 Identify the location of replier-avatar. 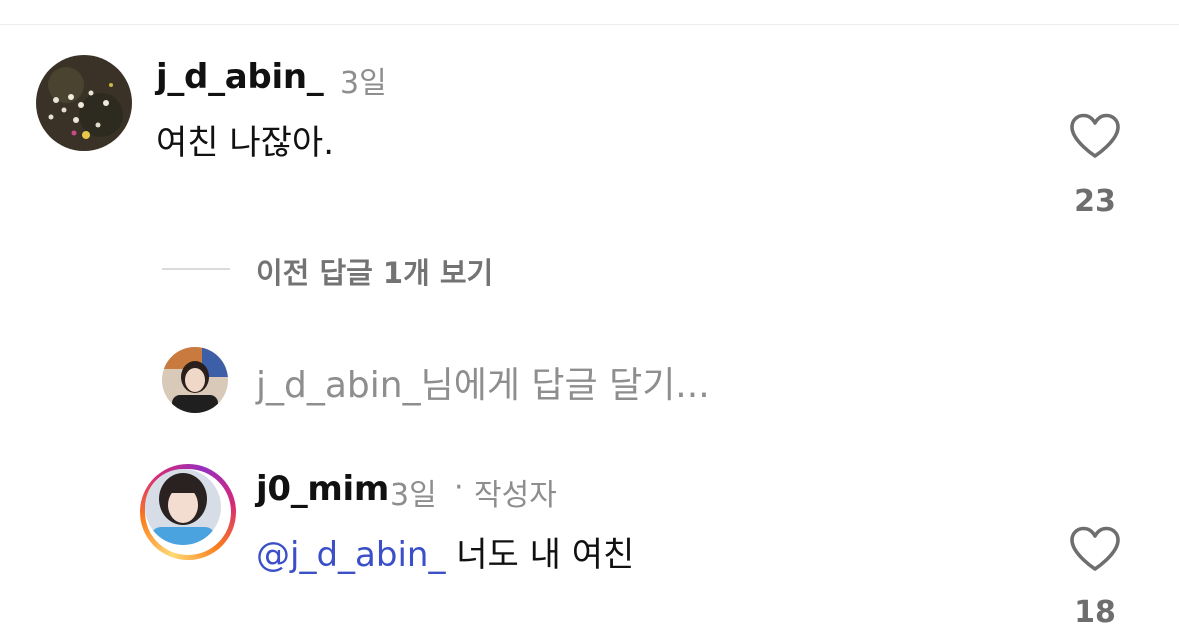
(183, 507).